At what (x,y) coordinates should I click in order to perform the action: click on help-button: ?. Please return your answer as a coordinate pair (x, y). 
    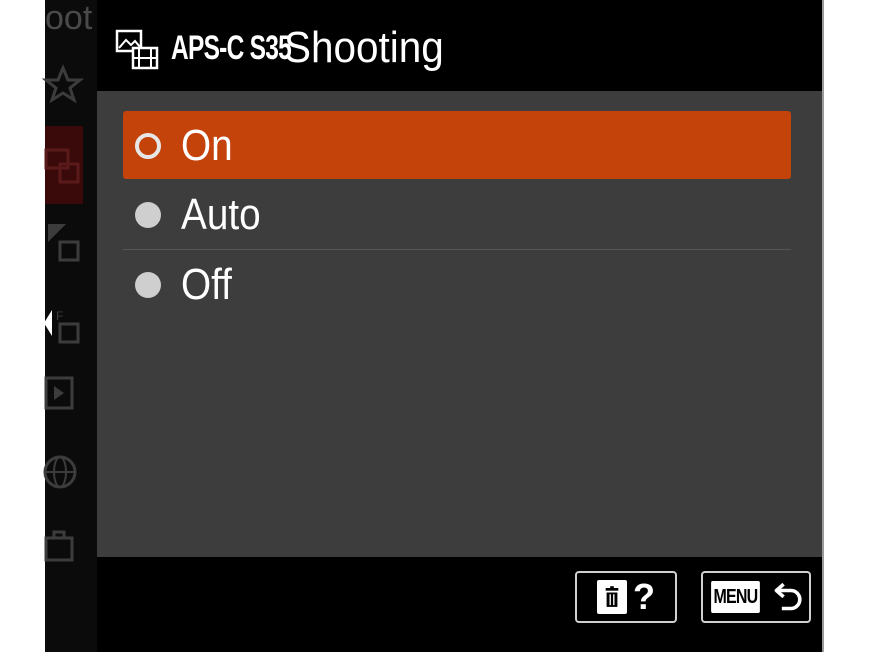
    Looking at the image, I should click on (626, 597).